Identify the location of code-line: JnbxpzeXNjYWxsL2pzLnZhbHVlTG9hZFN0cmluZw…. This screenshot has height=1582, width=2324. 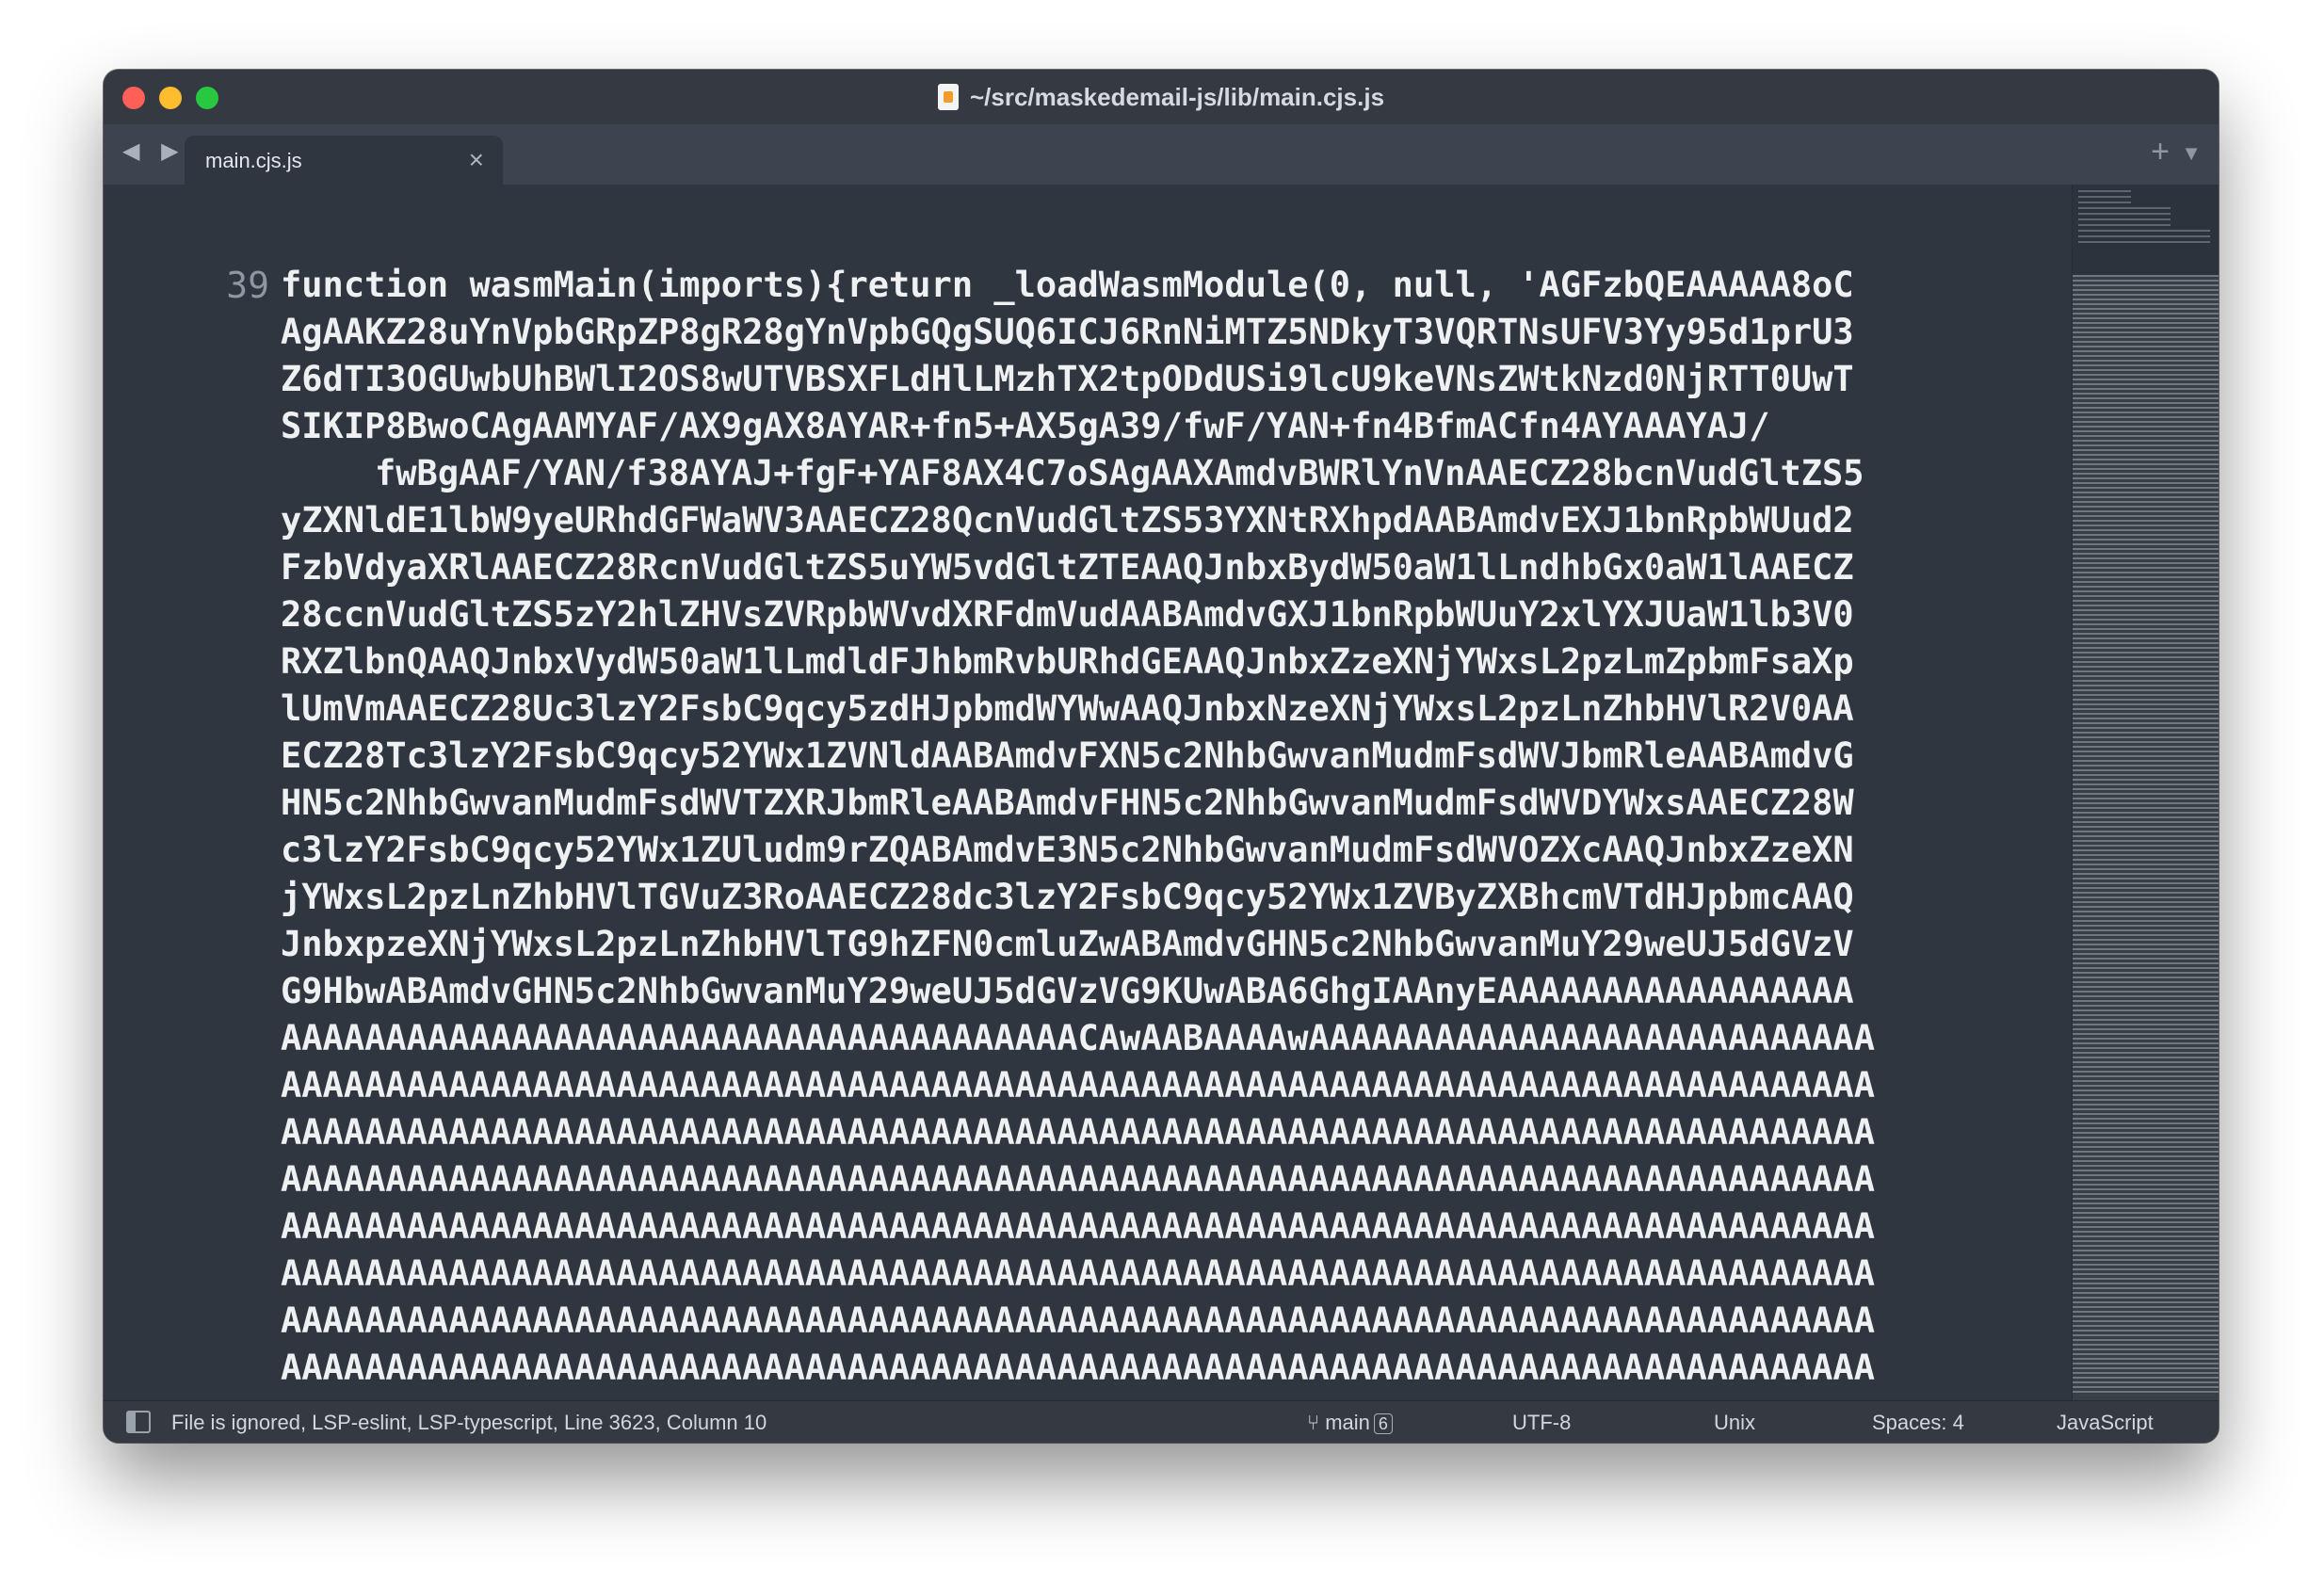
(1166, 945).